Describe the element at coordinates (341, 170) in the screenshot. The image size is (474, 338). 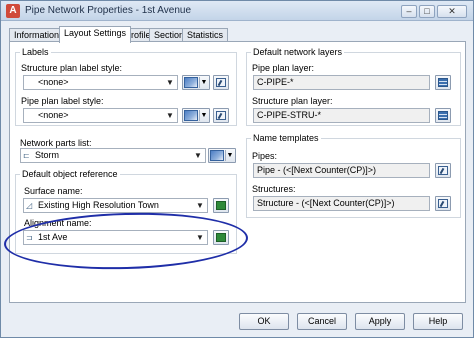
I see `pipes-template-field: Pipe - (<[Next Counter(CP)]>)` at that location.